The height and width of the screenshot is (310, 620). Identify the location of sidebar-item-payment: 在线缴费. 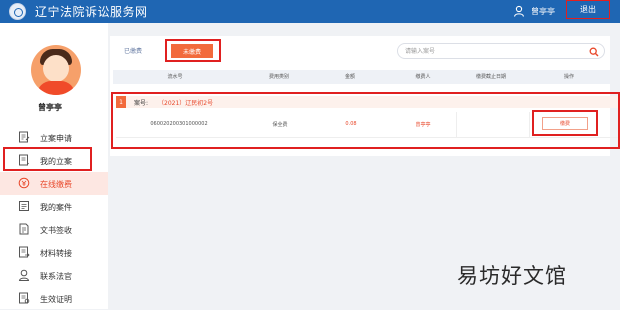
(54, 183).